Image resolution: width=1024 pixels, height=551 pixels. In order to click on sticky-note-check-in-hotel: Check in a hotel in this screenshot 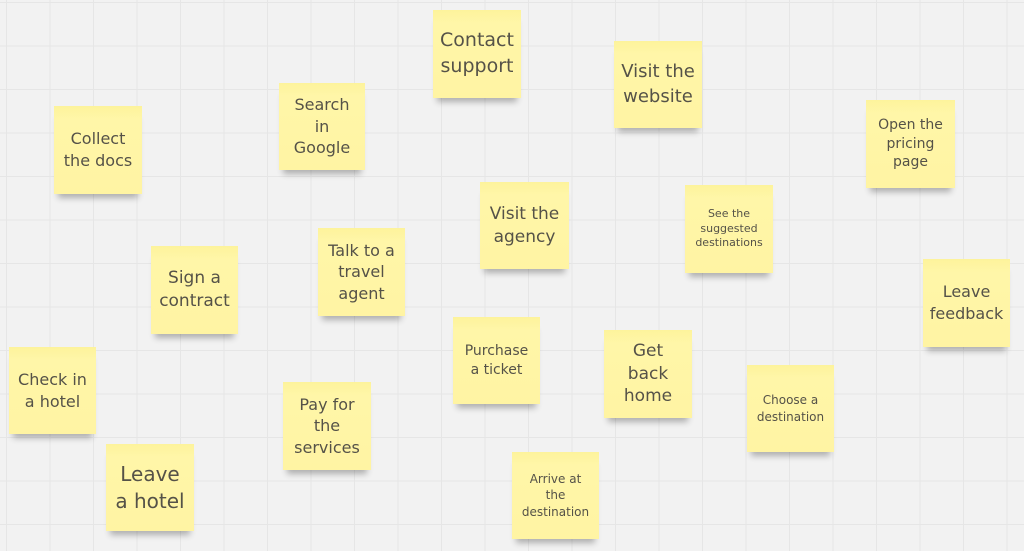, I will do `click(52, 390)`.